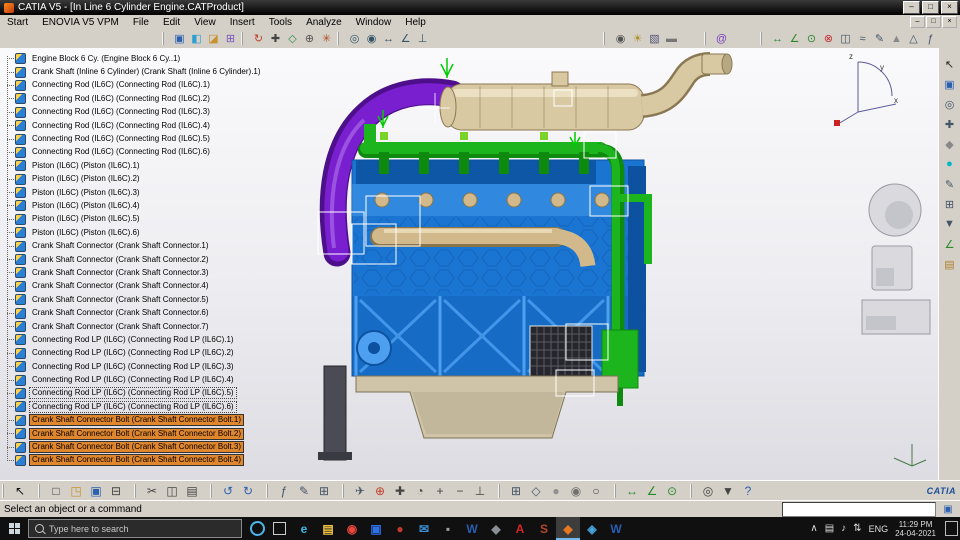 This screenshot has height=540, width=960. What do you see at coordinates (857, 528) in the screenshot?
I see `tray-network-icon: ⇅` at bounding box center [857, 528].